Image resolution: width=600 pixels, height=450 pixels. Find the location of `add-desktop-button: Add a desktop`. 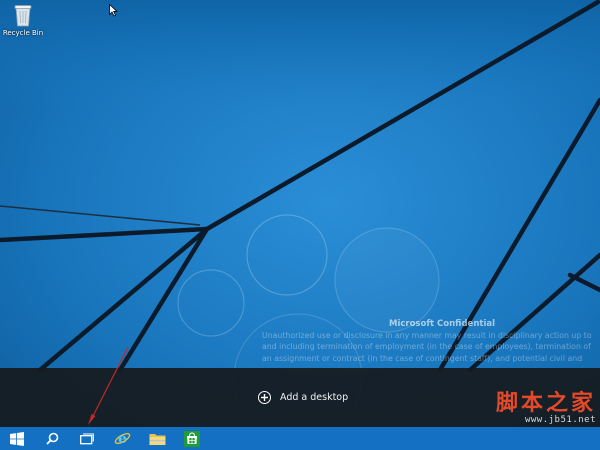

add-desktop-button: Add a desktop is located at coordinates (303, 397).